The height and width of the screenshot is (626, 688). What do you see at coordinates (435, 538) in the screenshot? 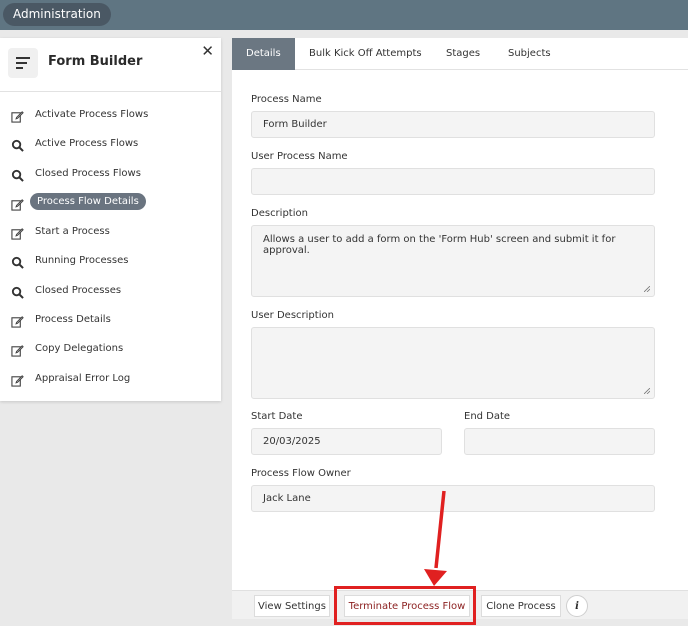
I see `annotation-arrow-icon` at bounding box center [435, 538].